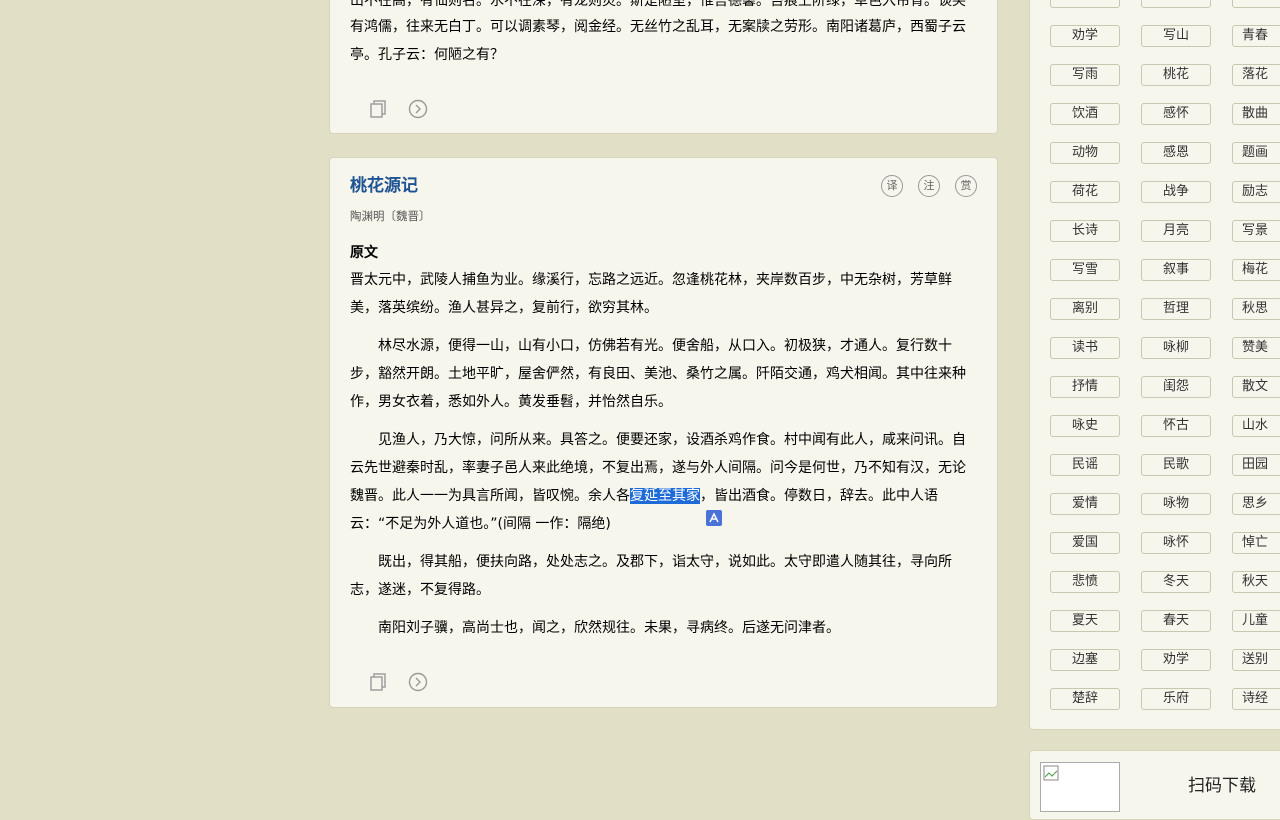 The width and height of the screenshot is (1280, 820). What do you see at coordinates (1256, 348) in the screenshot?
I see `tag-link: 赞美` at bounding box center [1256, 348].